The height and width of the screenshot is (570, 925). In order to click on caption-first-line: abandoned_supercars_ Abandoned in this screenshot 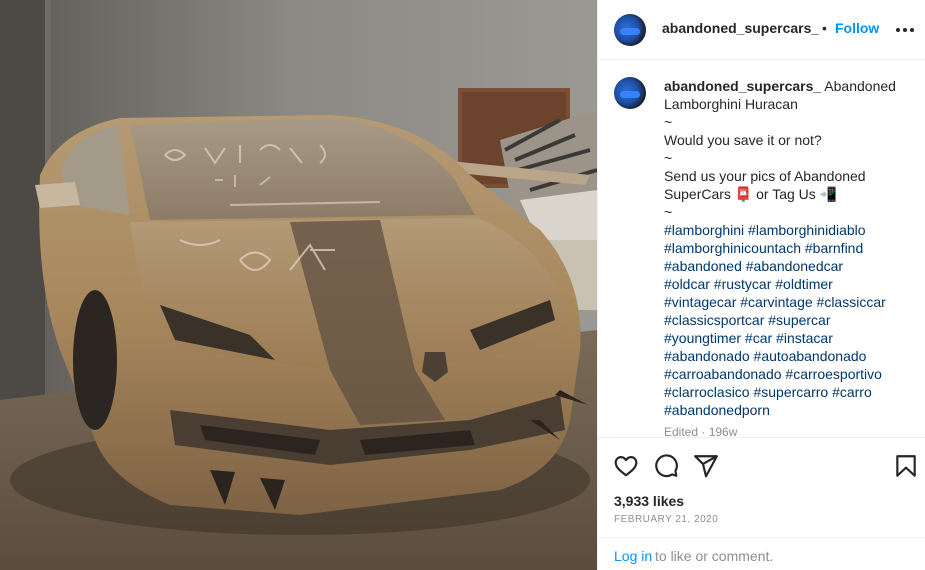, I will do `click(789, 86)`.